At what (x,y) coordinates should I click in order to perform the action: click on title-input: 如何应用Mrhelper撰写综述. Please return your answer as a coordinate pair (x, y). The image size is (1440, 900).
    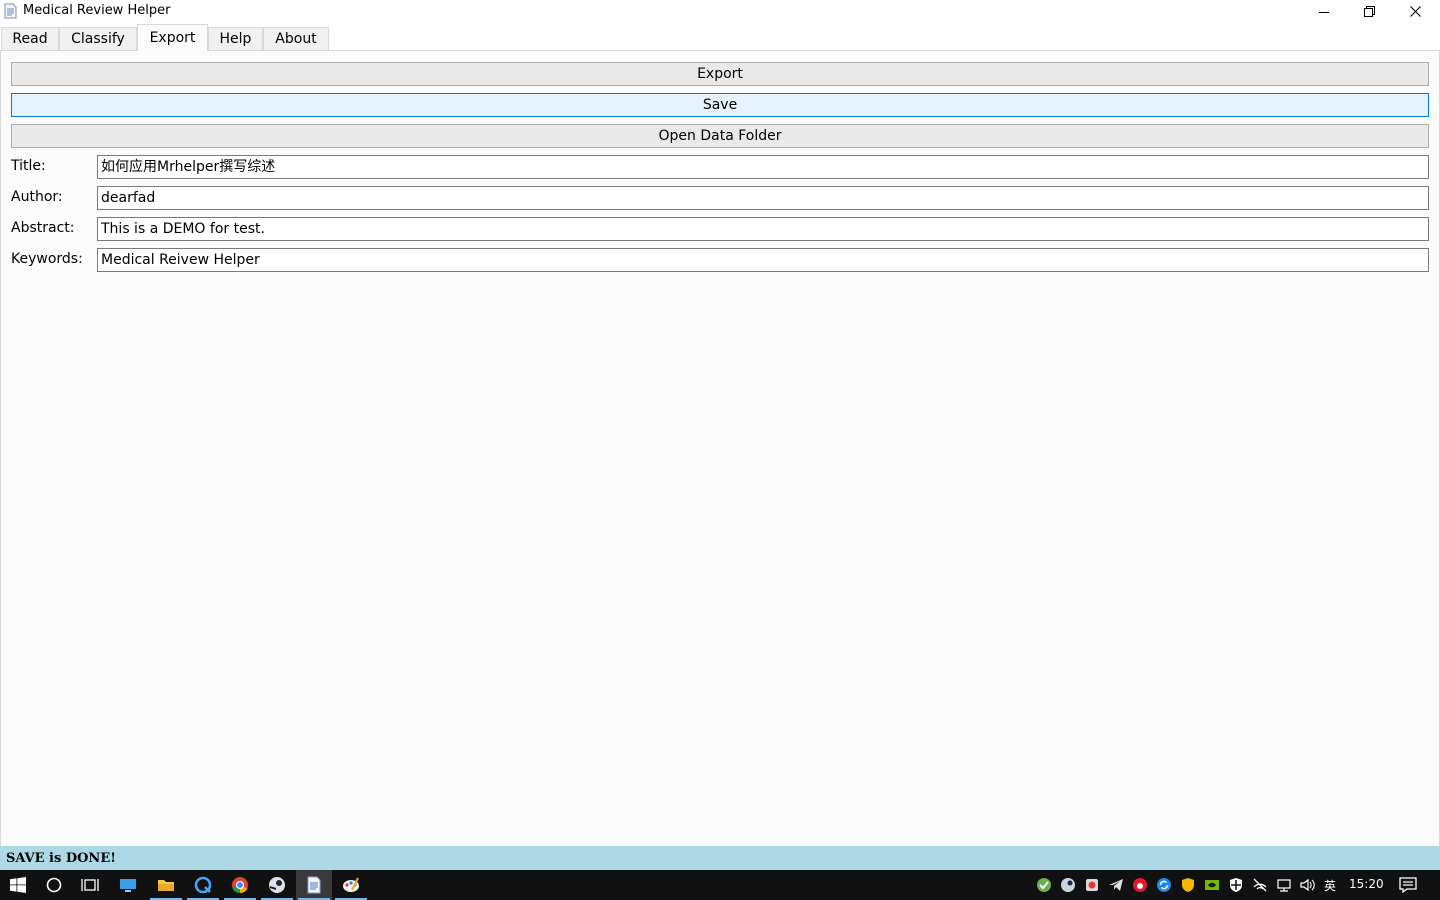
    Looking at the image, I should click on (763, 167).